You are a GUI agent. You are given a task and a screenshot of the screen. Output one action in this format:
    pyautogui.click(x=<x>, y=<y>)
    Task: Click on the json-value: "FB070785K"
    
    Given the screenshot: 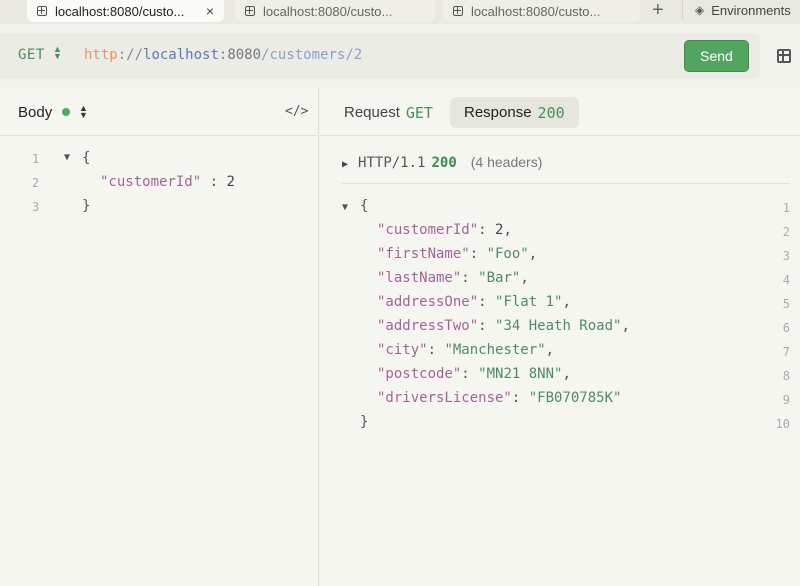 What is the action you would take?
    pyautogui.click(x=575, y=398)
    